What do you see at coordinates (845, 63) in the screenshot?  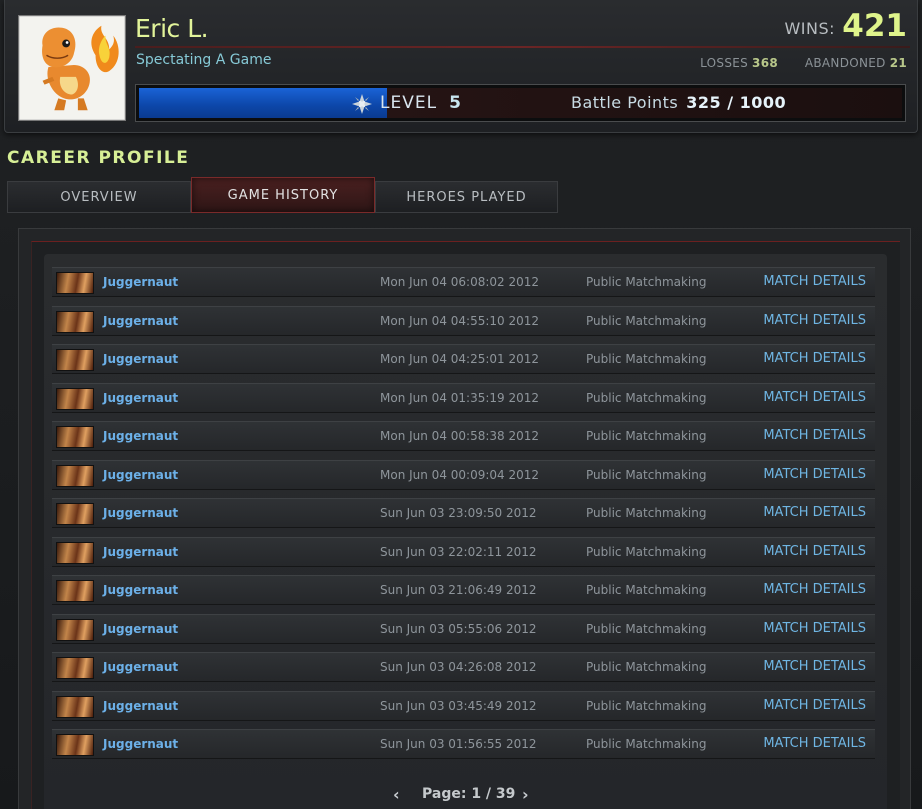 I see `abandoned-label: ABANDONED` at bounding box center [845, 63].